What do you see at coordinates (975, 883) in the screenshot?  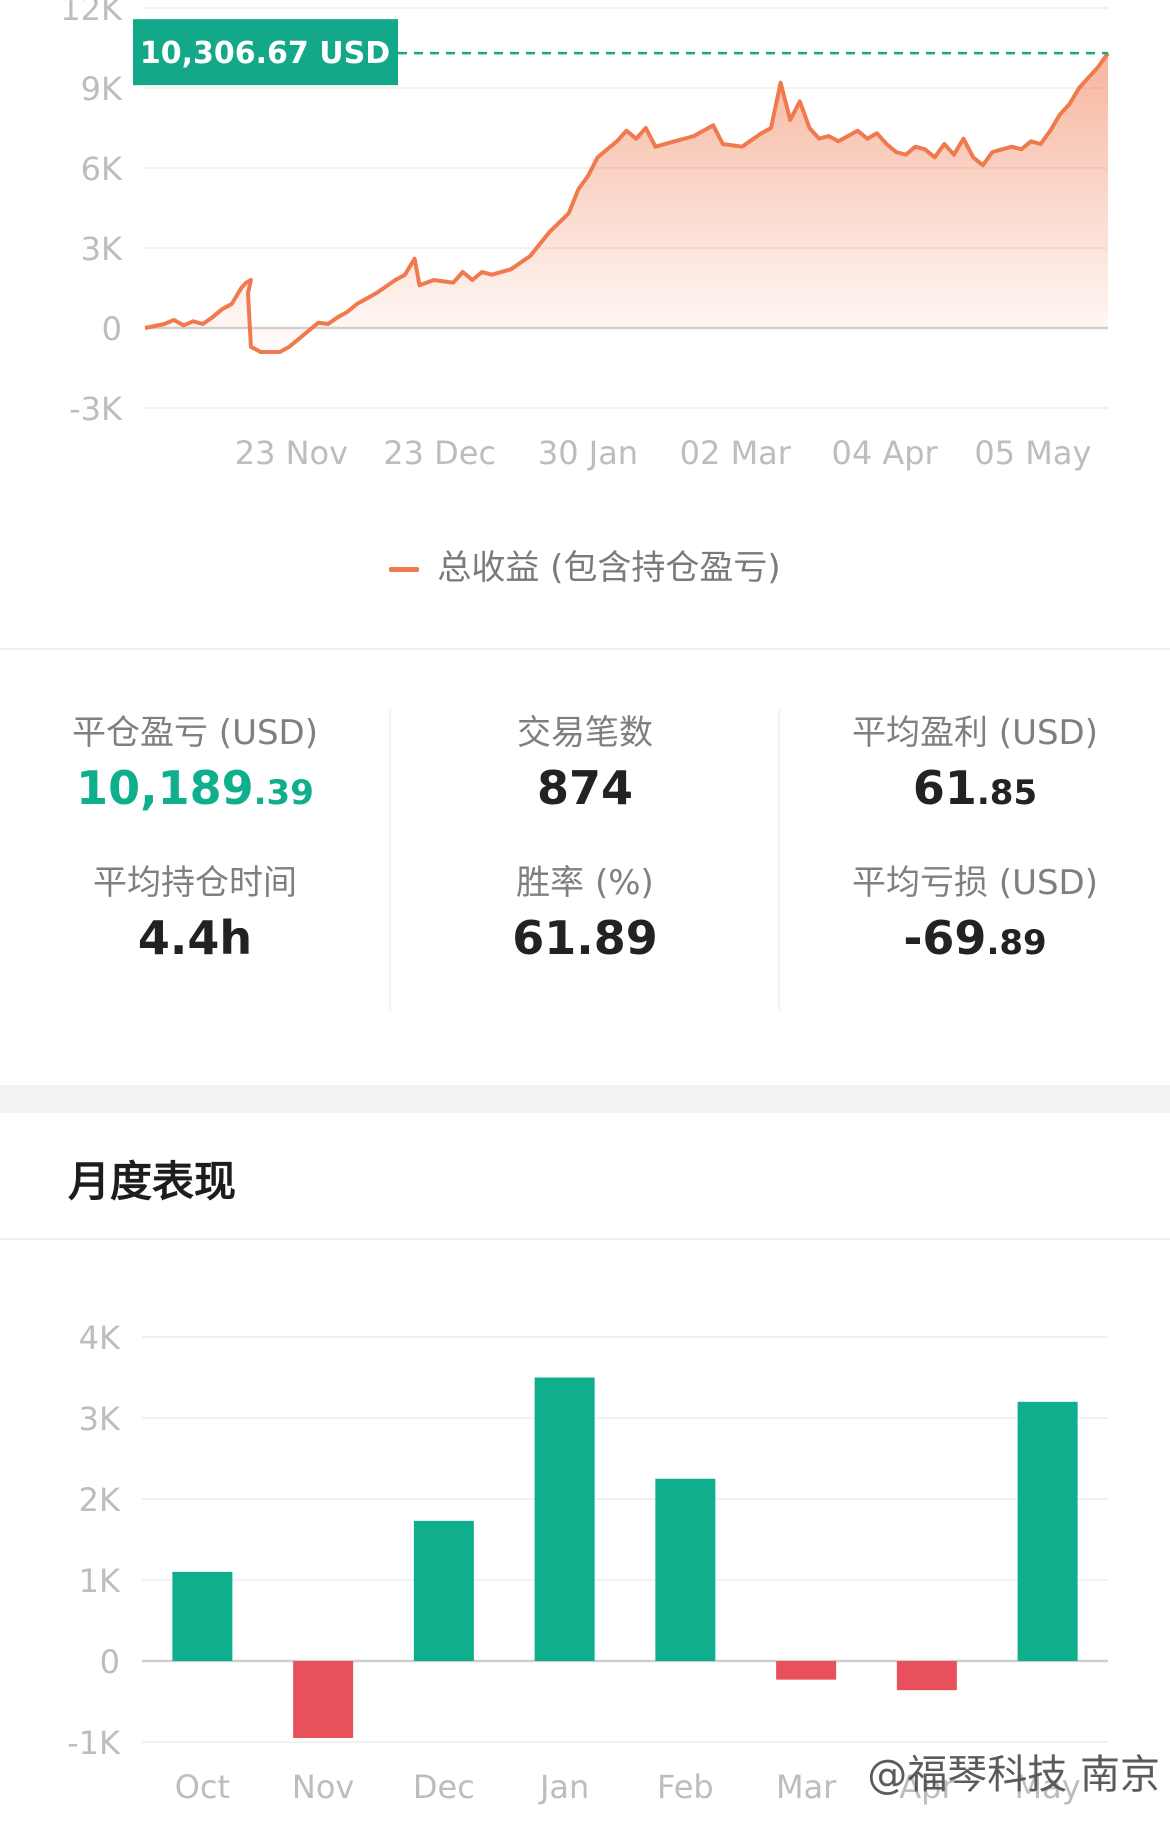 I see `stat-label-avg-loss: 平均亏损 (USD)` at bounding box center [975, 883].